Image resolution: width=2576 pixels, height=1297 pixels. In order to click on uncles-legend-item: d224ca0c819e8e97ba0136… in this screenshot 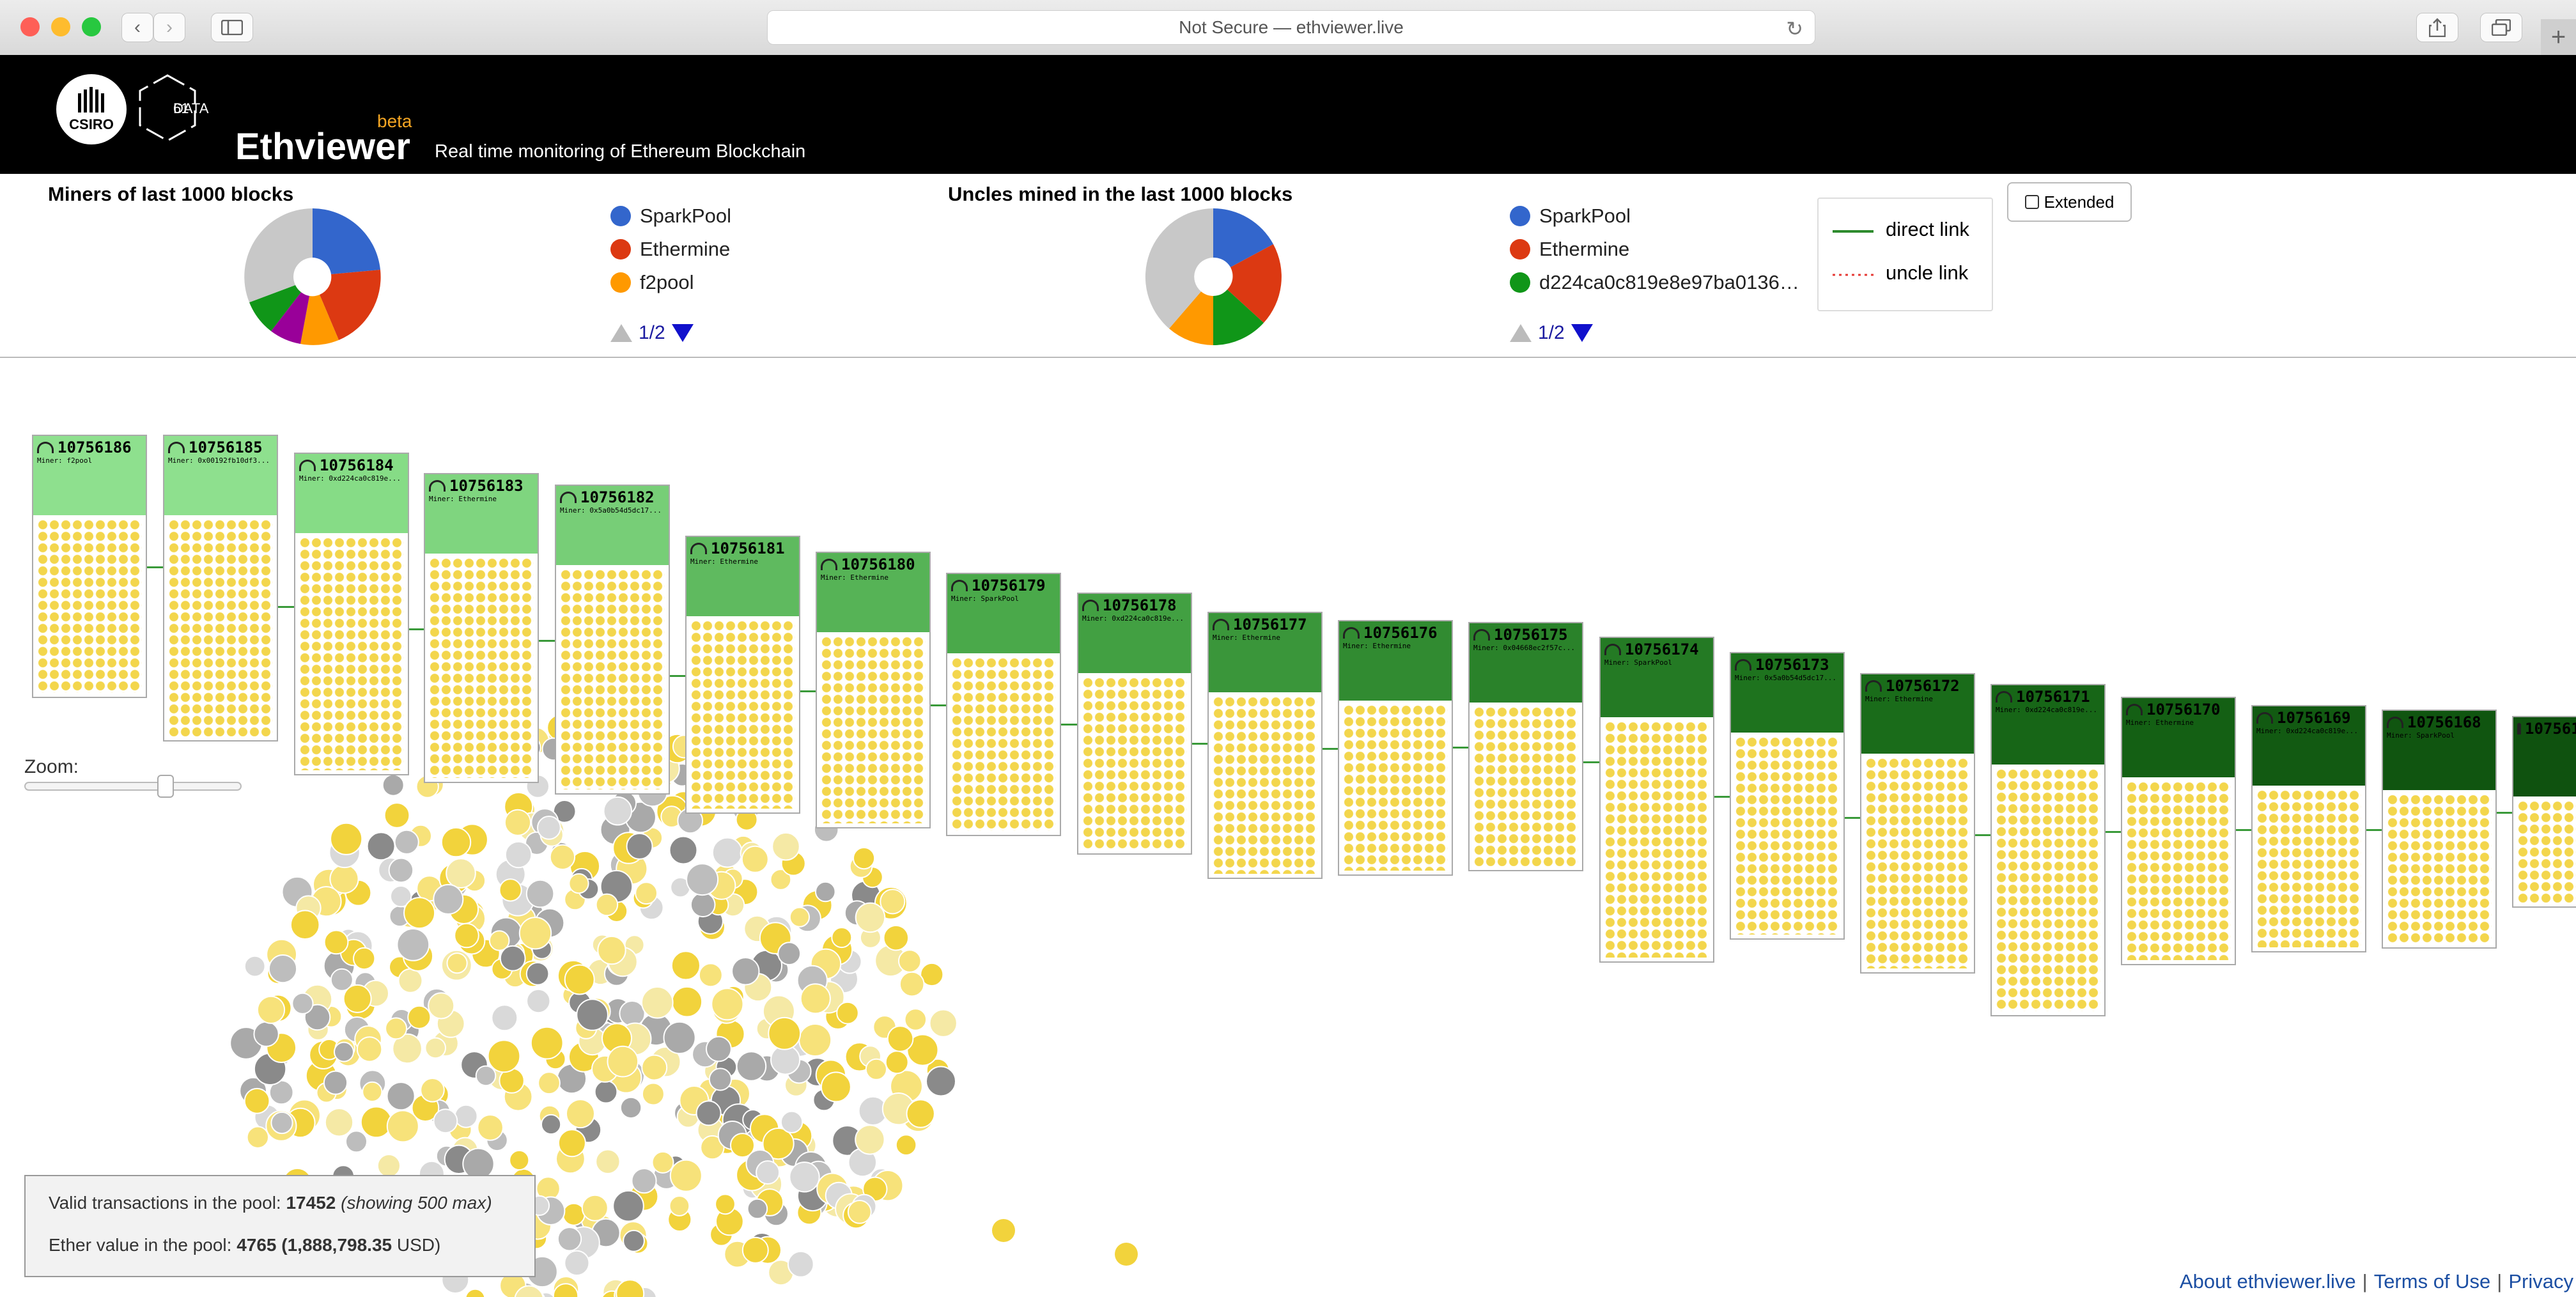, I will do `click(1654, 282)`.